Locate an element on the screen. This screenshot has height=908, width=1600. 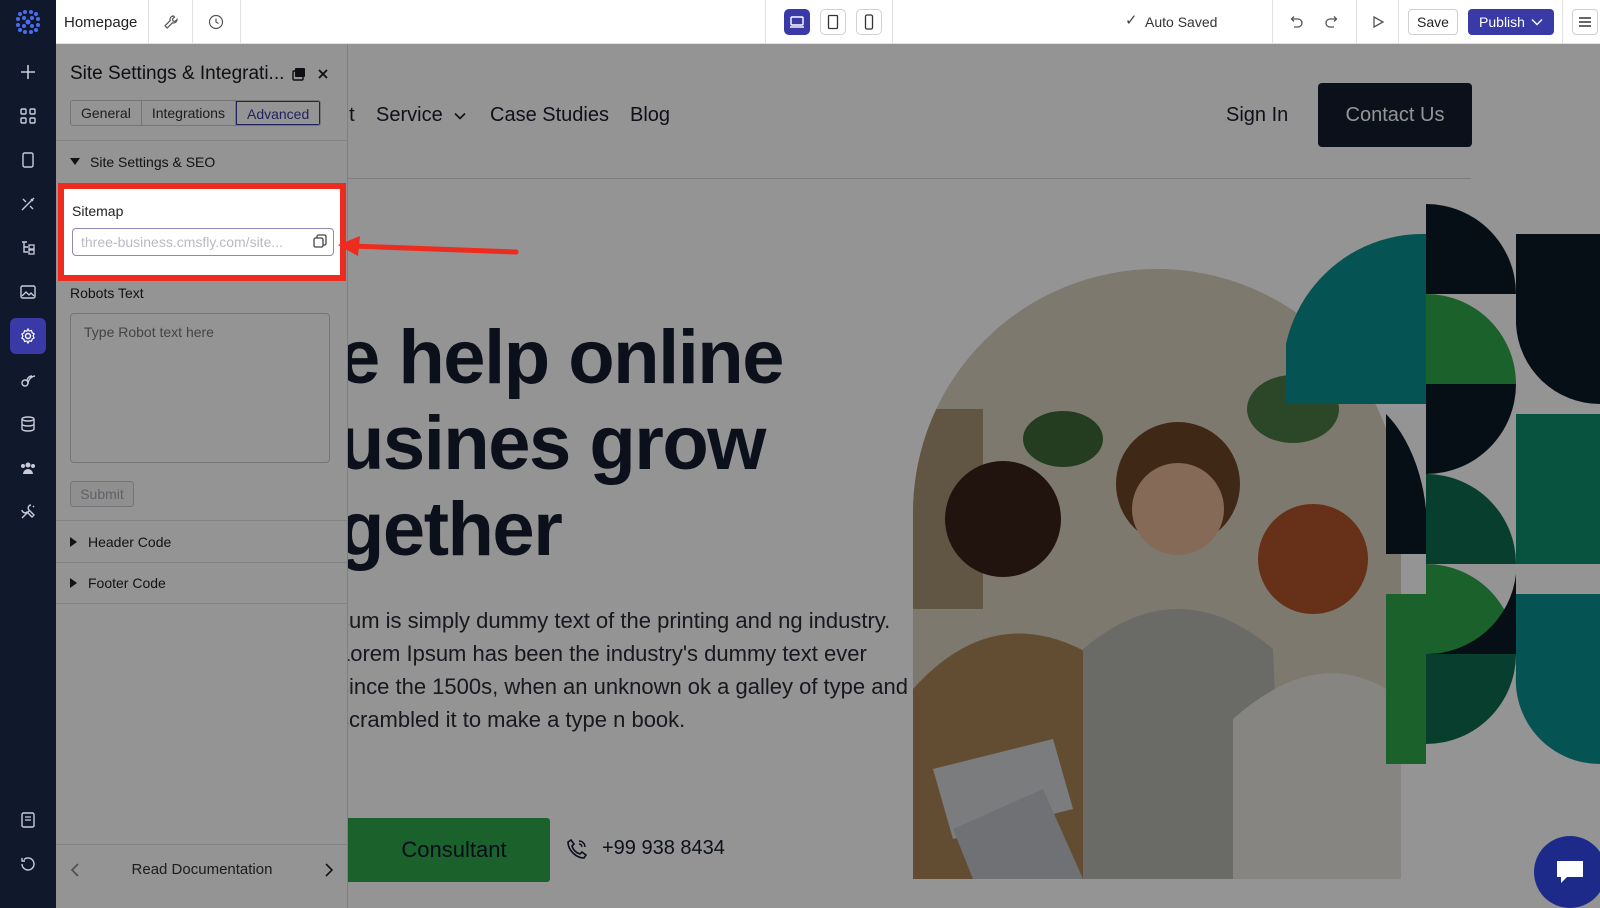
design-tools-icon is located at coordinates (28, 204).